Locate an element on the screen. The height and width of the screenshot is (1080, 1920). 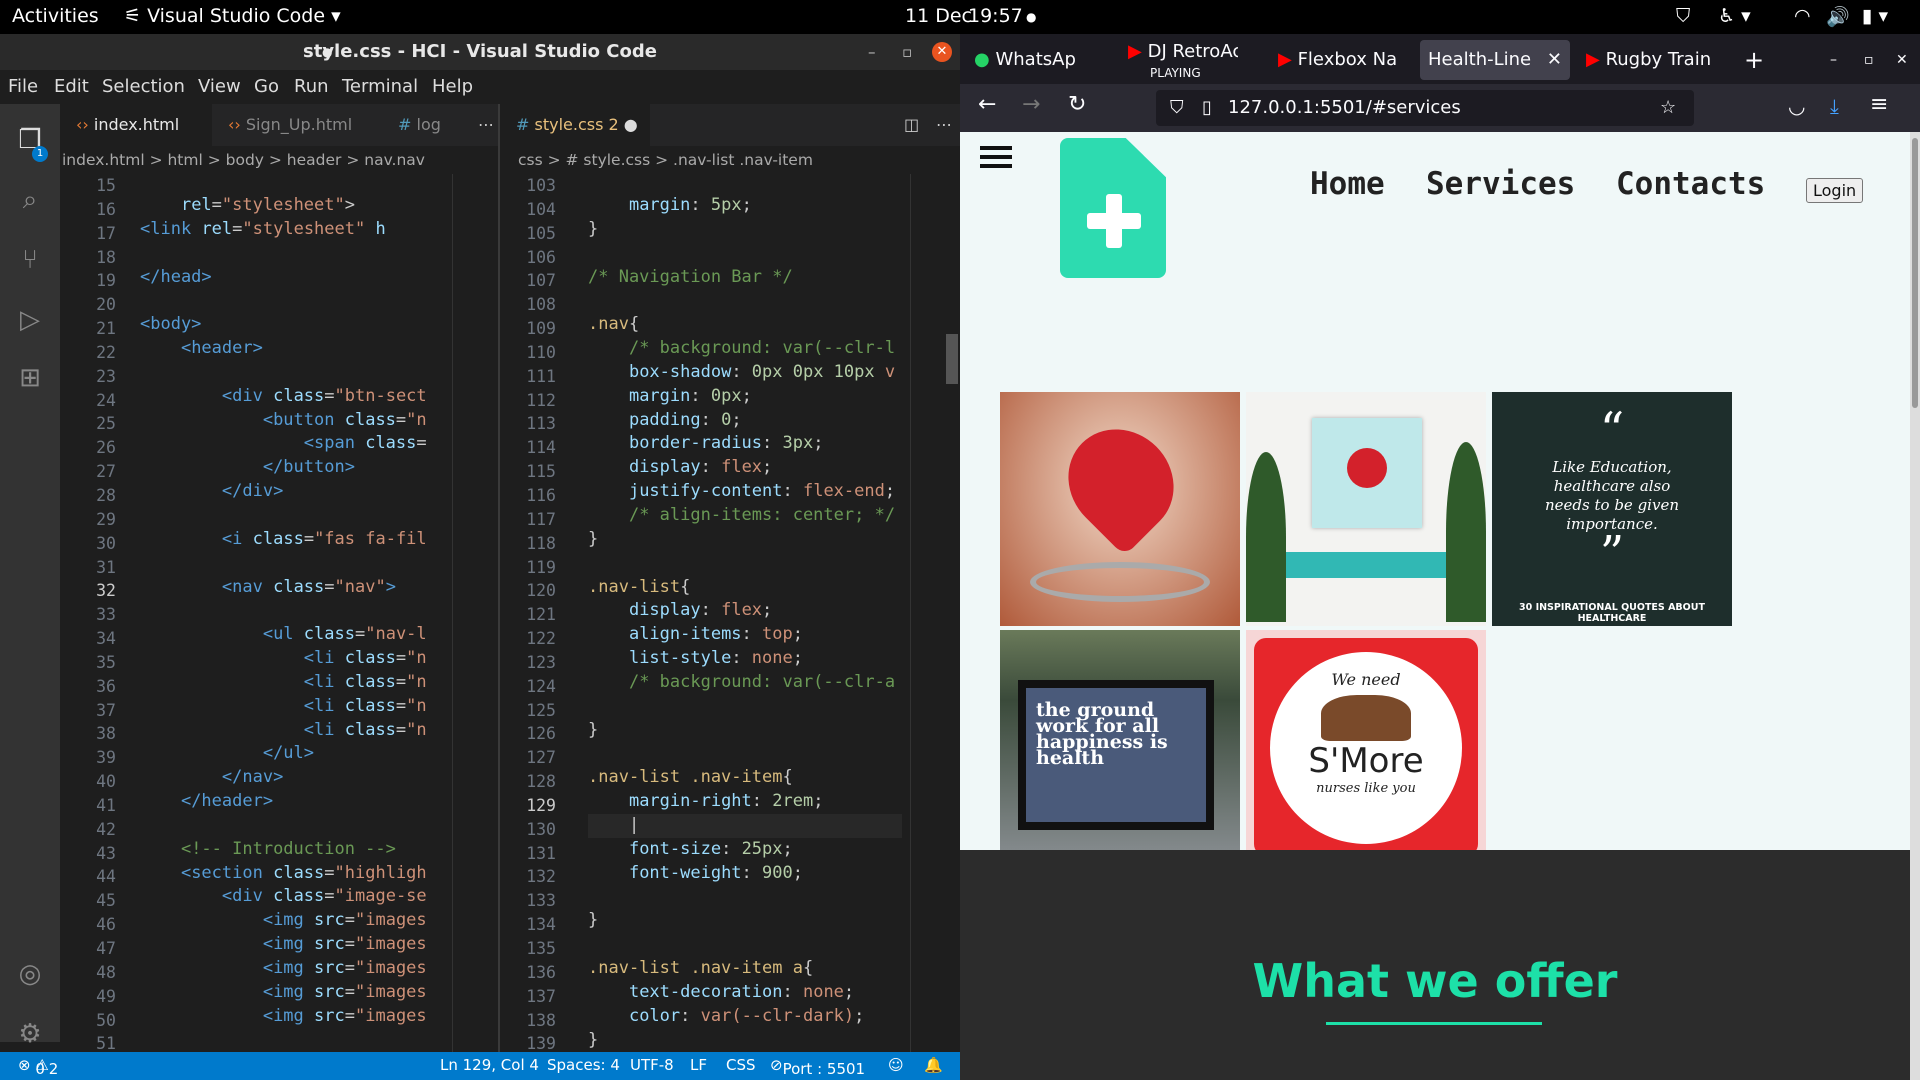
menu-run: Run is located at coordinates (311, 86).